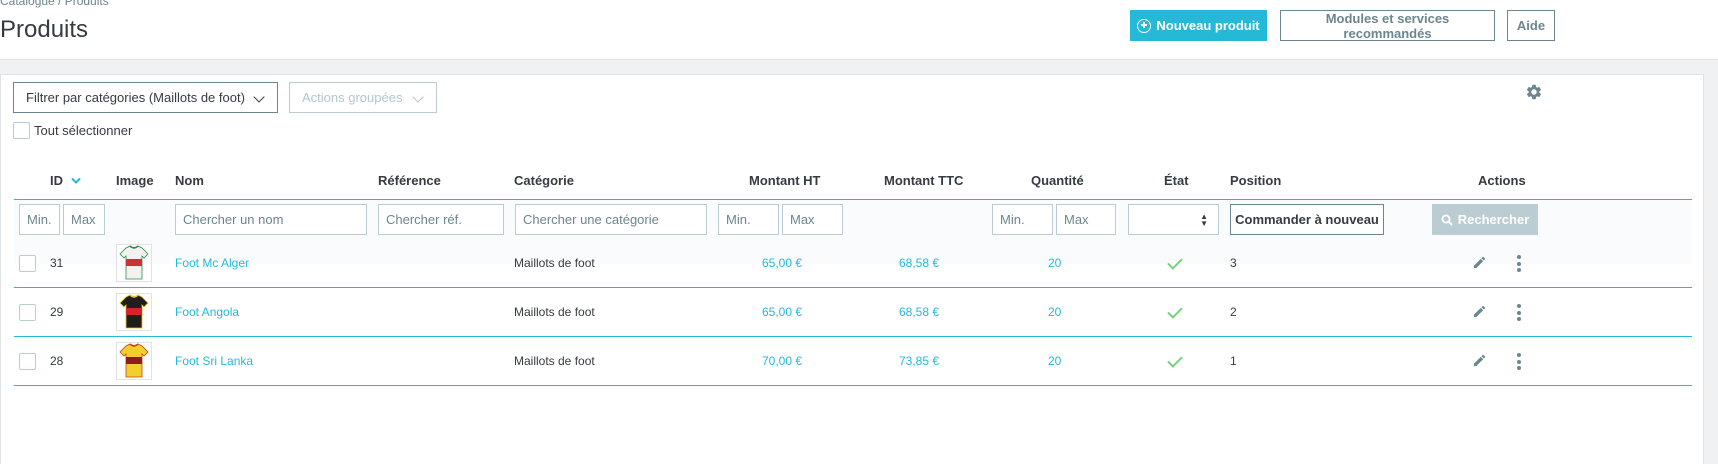  I want to click on select-all-checkbox, so click(21, 130).